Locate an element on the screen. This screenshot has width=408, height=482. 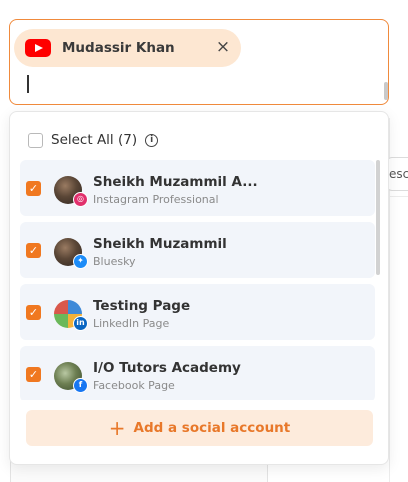
youtube-icon is located at coordinates (38, 48).